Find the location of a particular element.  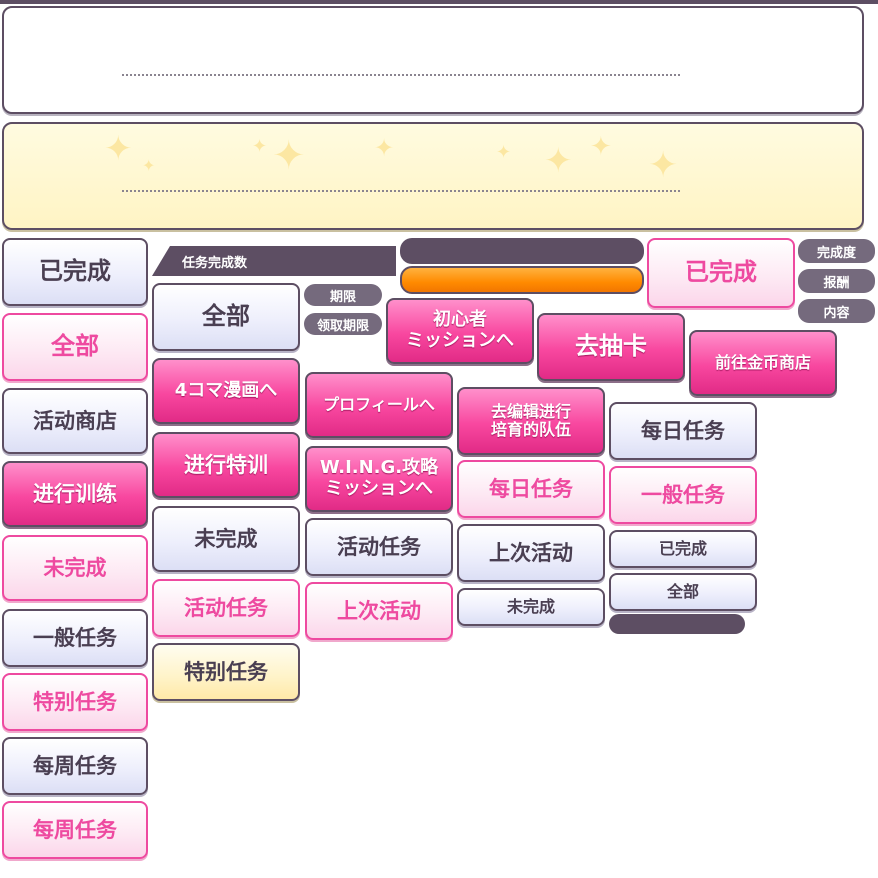

content-label: 内容 is located at coordinates (836, 313).